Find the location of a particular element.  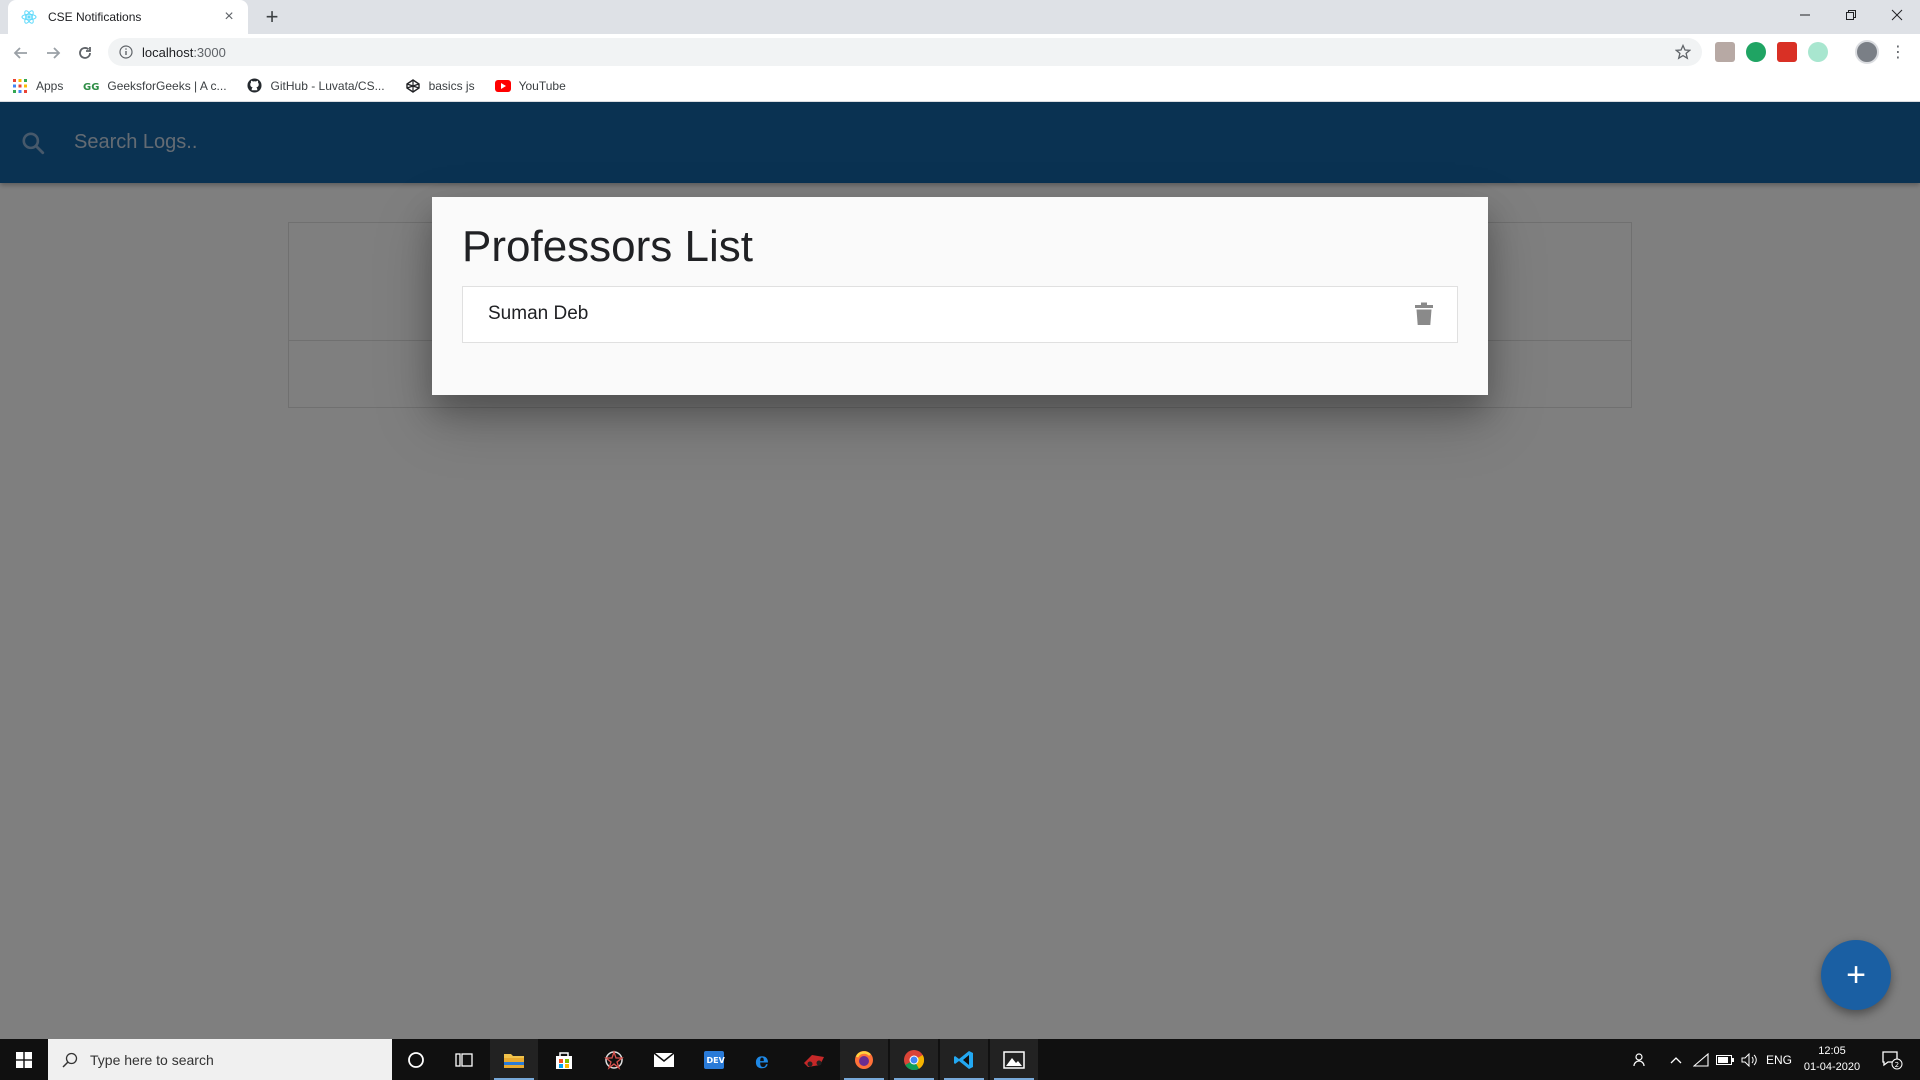

new-tab-button: + is located at coordinates (272, 16).